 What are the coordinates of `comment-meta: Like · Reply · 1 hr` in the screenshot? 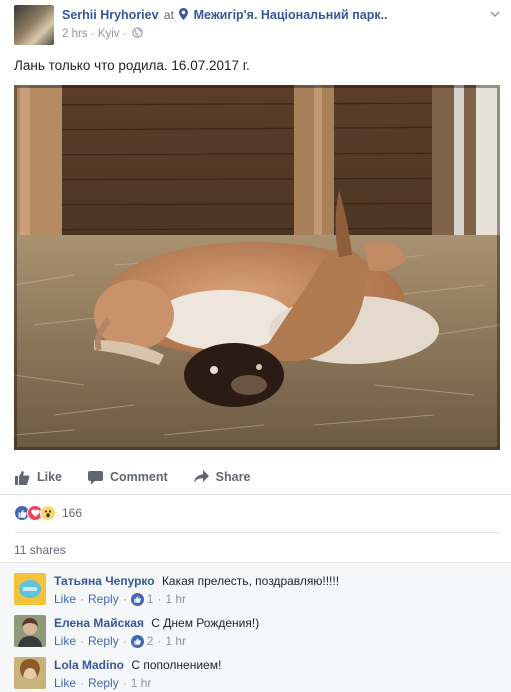 It's located at (102, 683).